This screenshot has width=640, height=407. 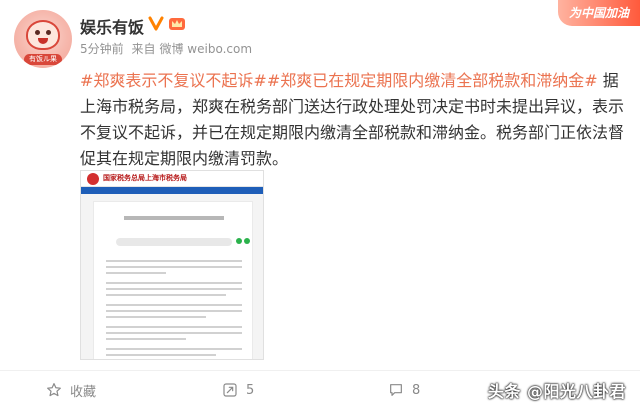 What do you see at coordinates (404, 390) in the screenshot?
I see `comment-button: 8` at bounding box center [404, 390].